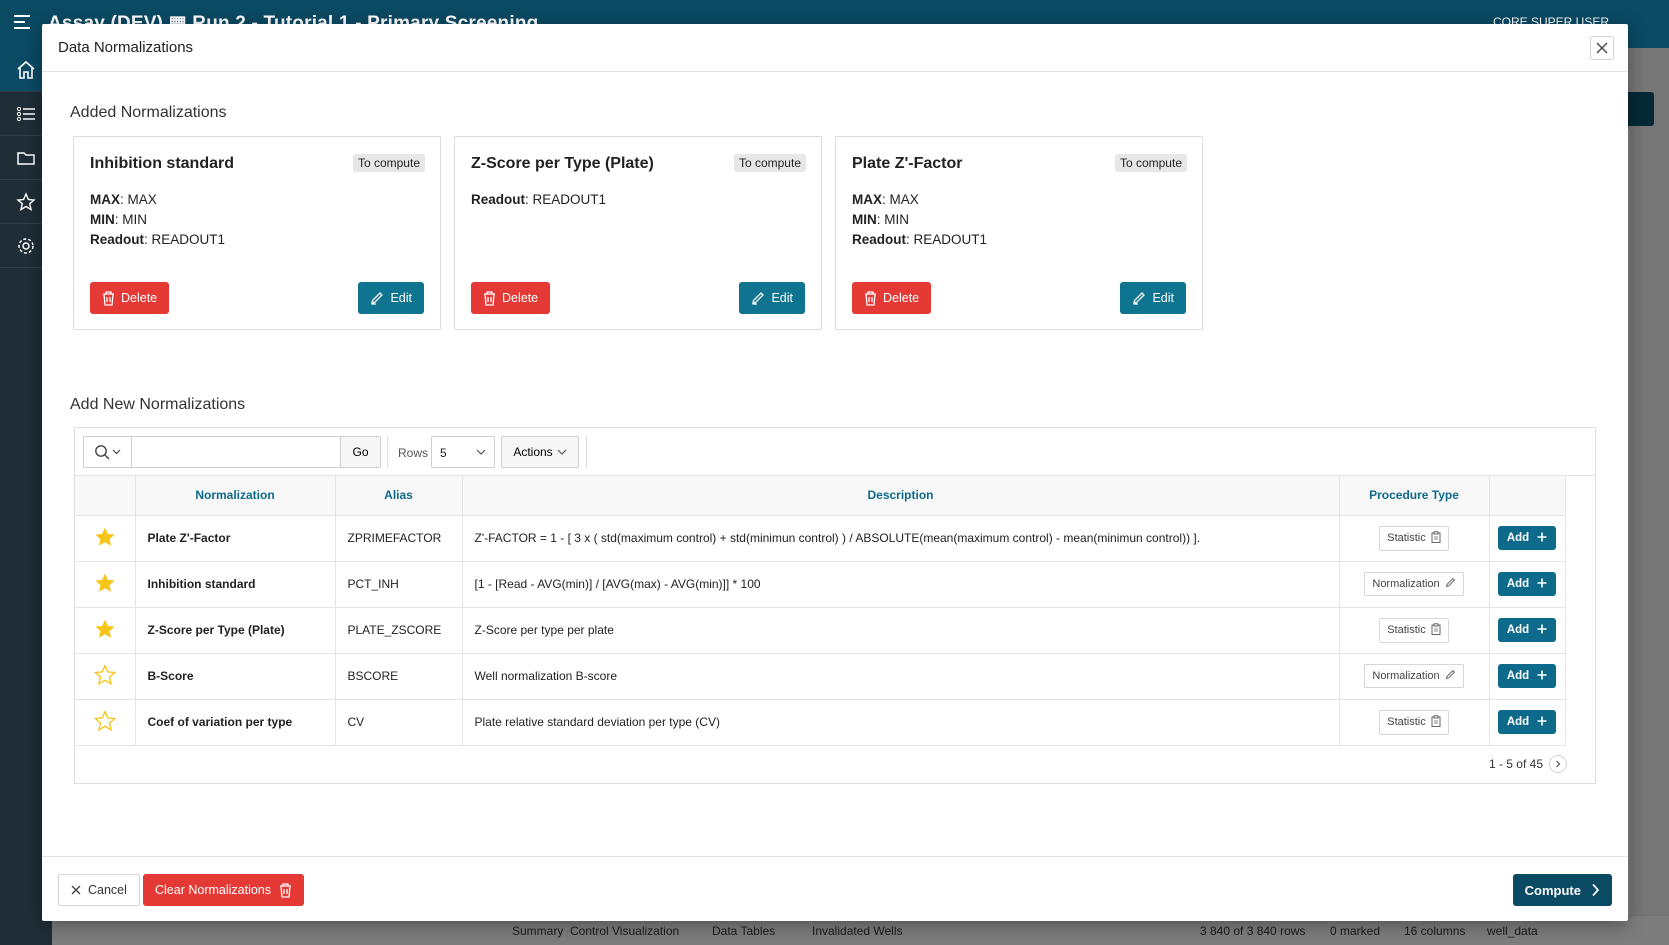 Image resolution: width=1669 pixels, height=945 pixels. Describe the element at coordinates (399, 630) in the screenshot. I see `normalization-alias: PLATE_ZSCORE` at that location.